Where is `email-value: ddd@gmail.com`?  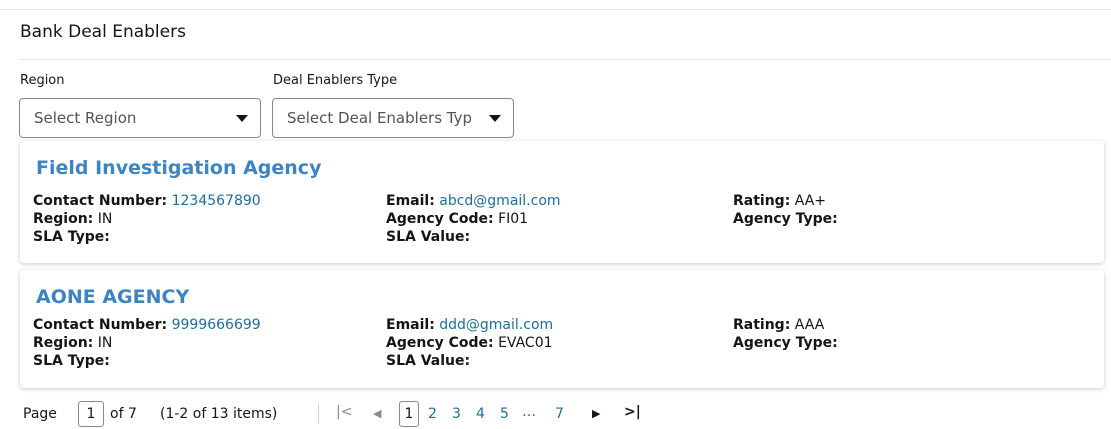 email-value: ddd@gmail.com is located at coordinates (496, 325).